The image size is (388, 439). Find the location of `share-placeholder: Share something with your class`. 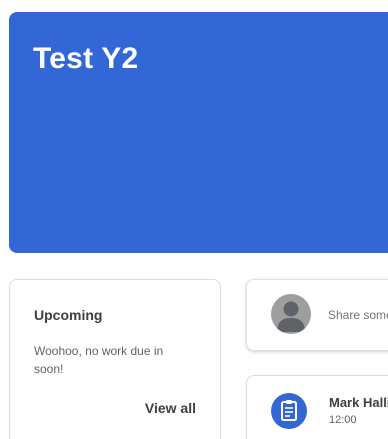

share-placeholder: Share something with your class is located at coordinates (358, 315).